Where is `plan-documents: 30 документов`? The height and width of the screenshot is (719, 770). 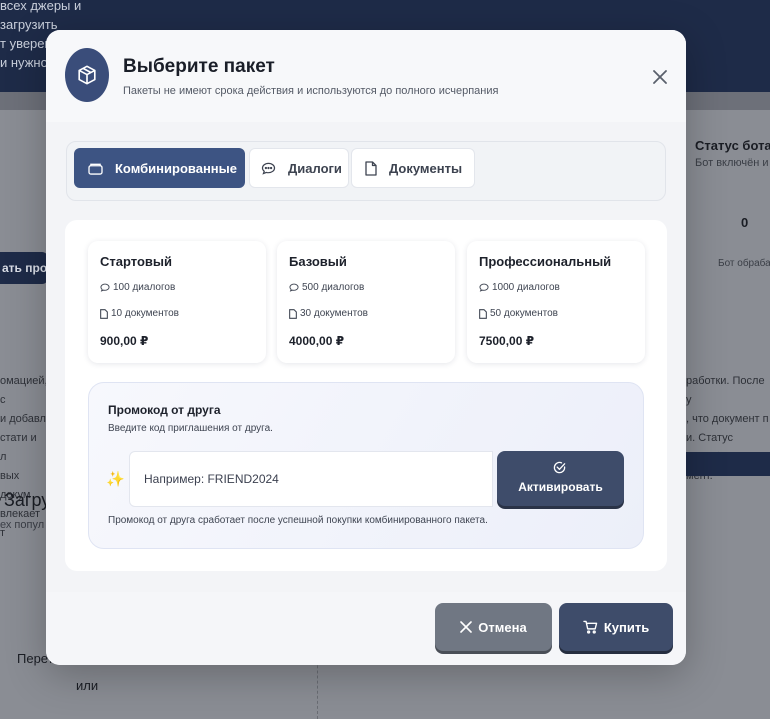 plan-documents: 30 документов is located at coordinates (328, 313).